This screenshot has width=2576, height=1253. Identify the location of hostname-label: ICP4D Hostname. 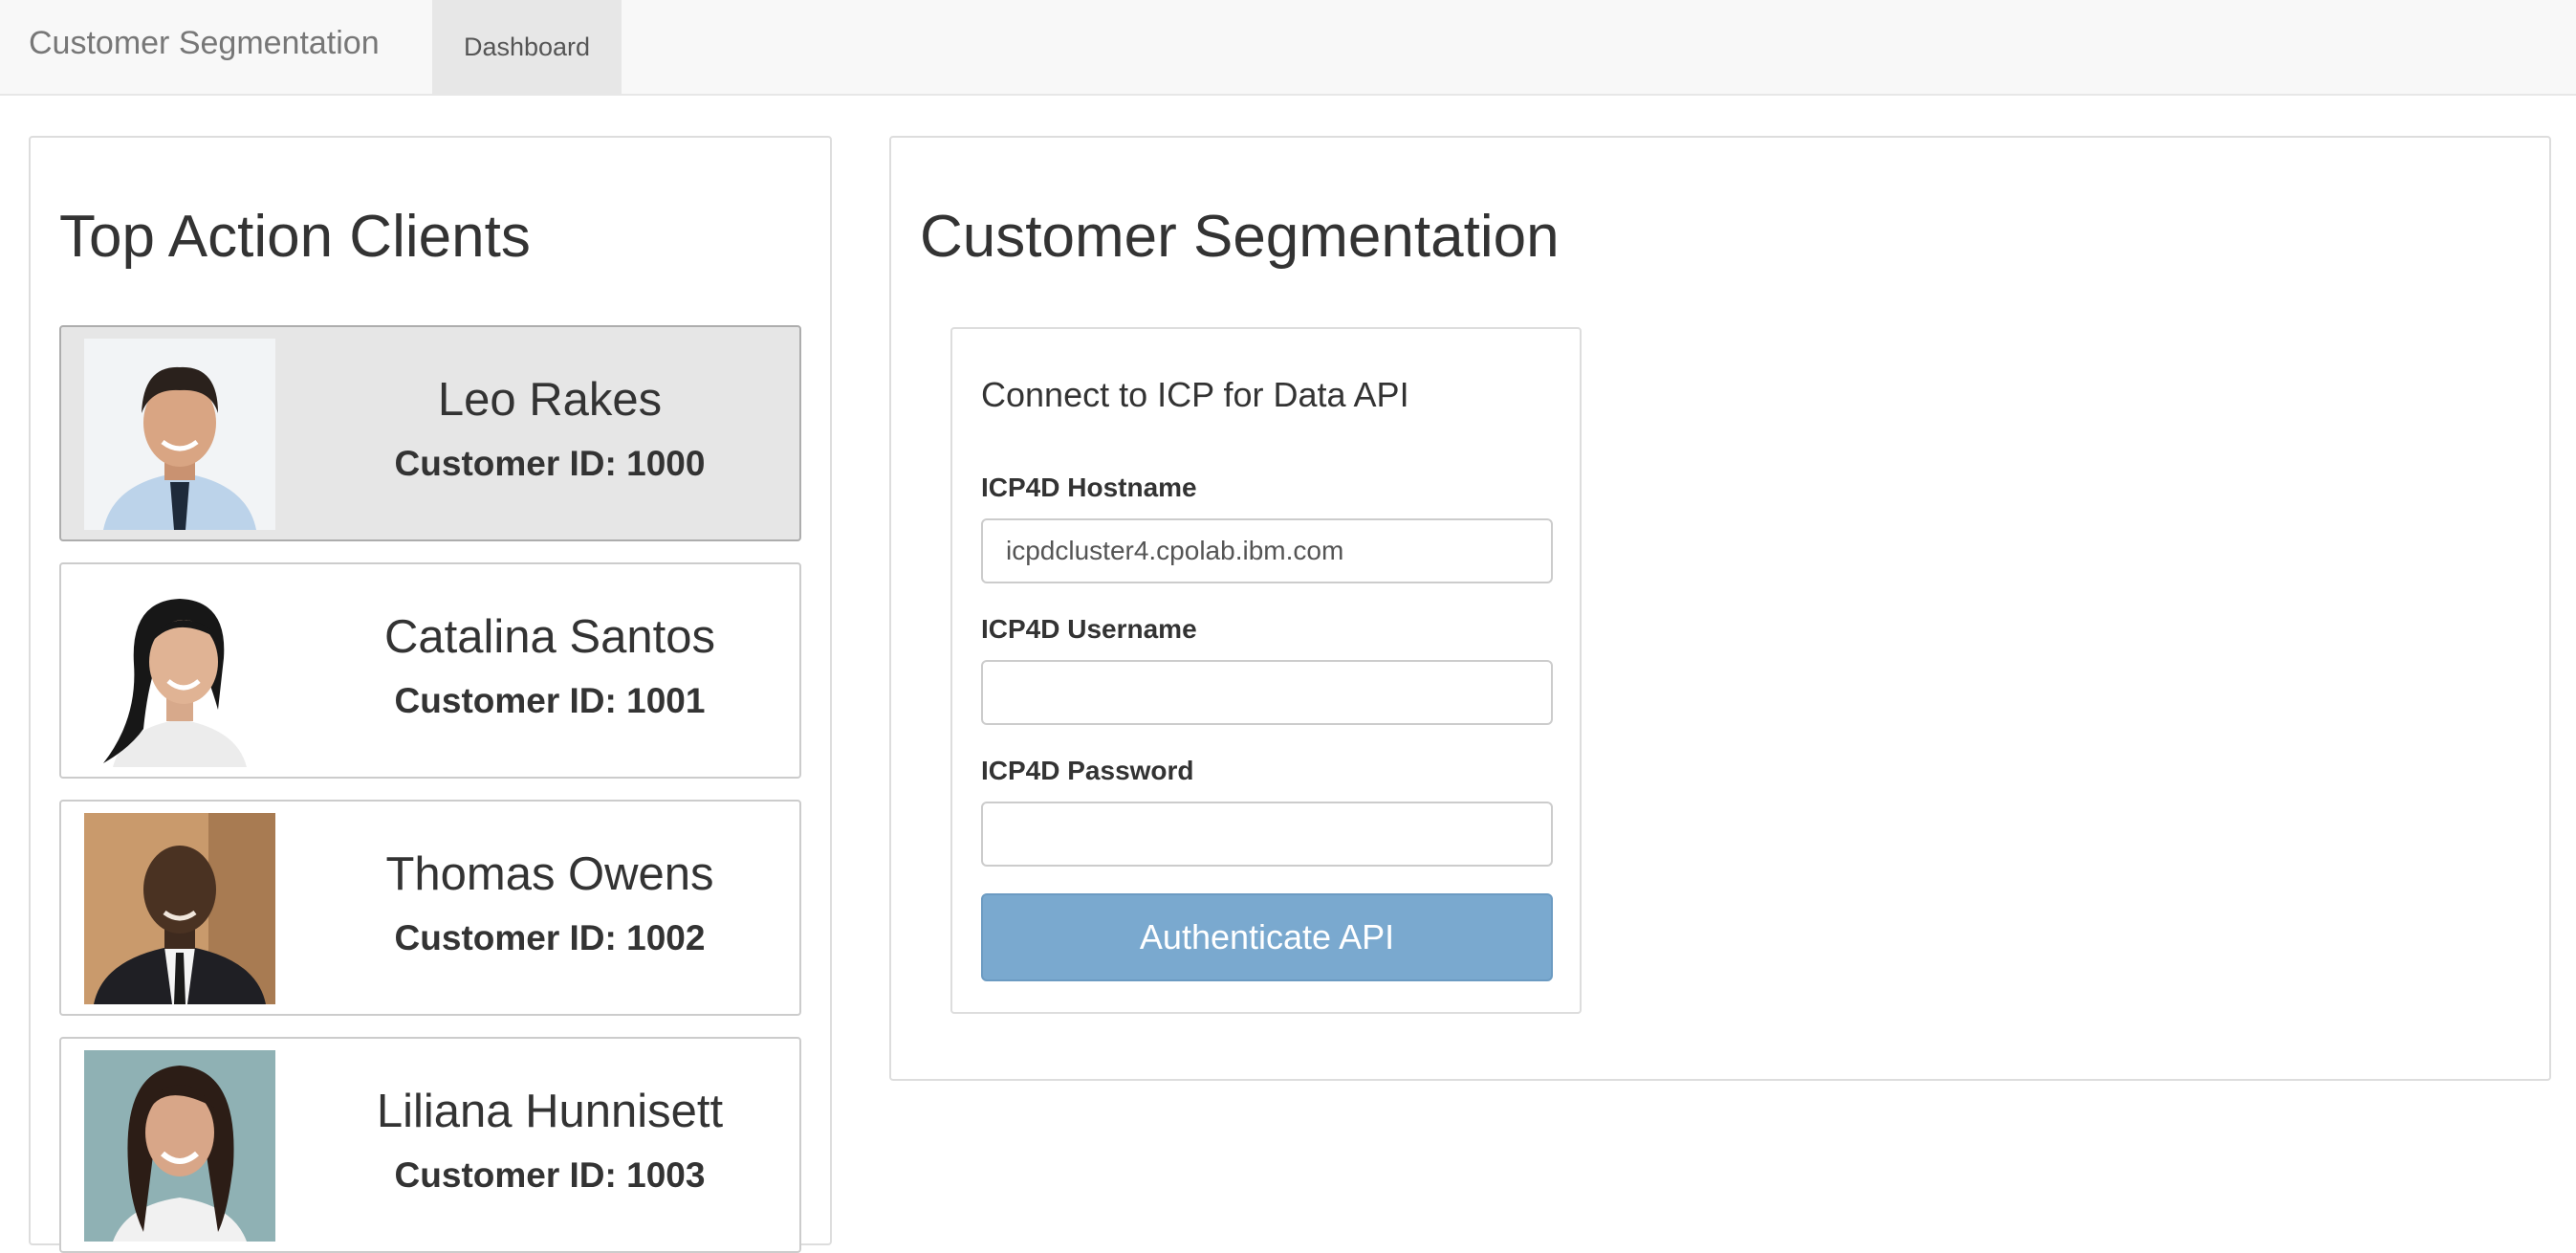
(1089, 487).